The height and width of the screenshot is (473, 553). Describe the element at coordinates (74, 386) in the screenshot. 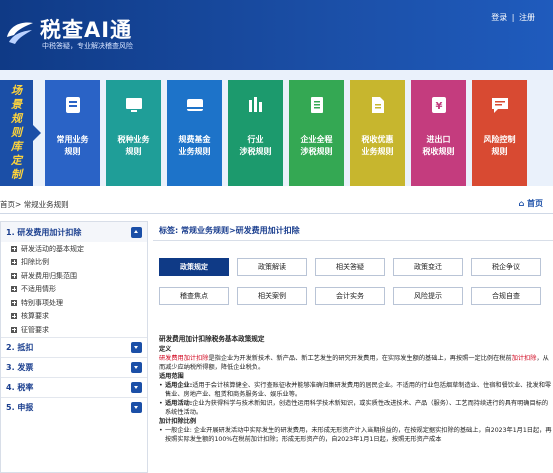

I see `sidebar-section-tax-rate: 4. 税率` at that location.